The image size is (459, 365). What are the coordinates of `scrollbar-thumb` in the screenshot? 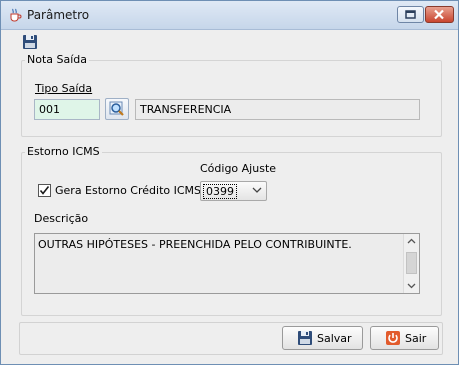 It's located at (411, 263).